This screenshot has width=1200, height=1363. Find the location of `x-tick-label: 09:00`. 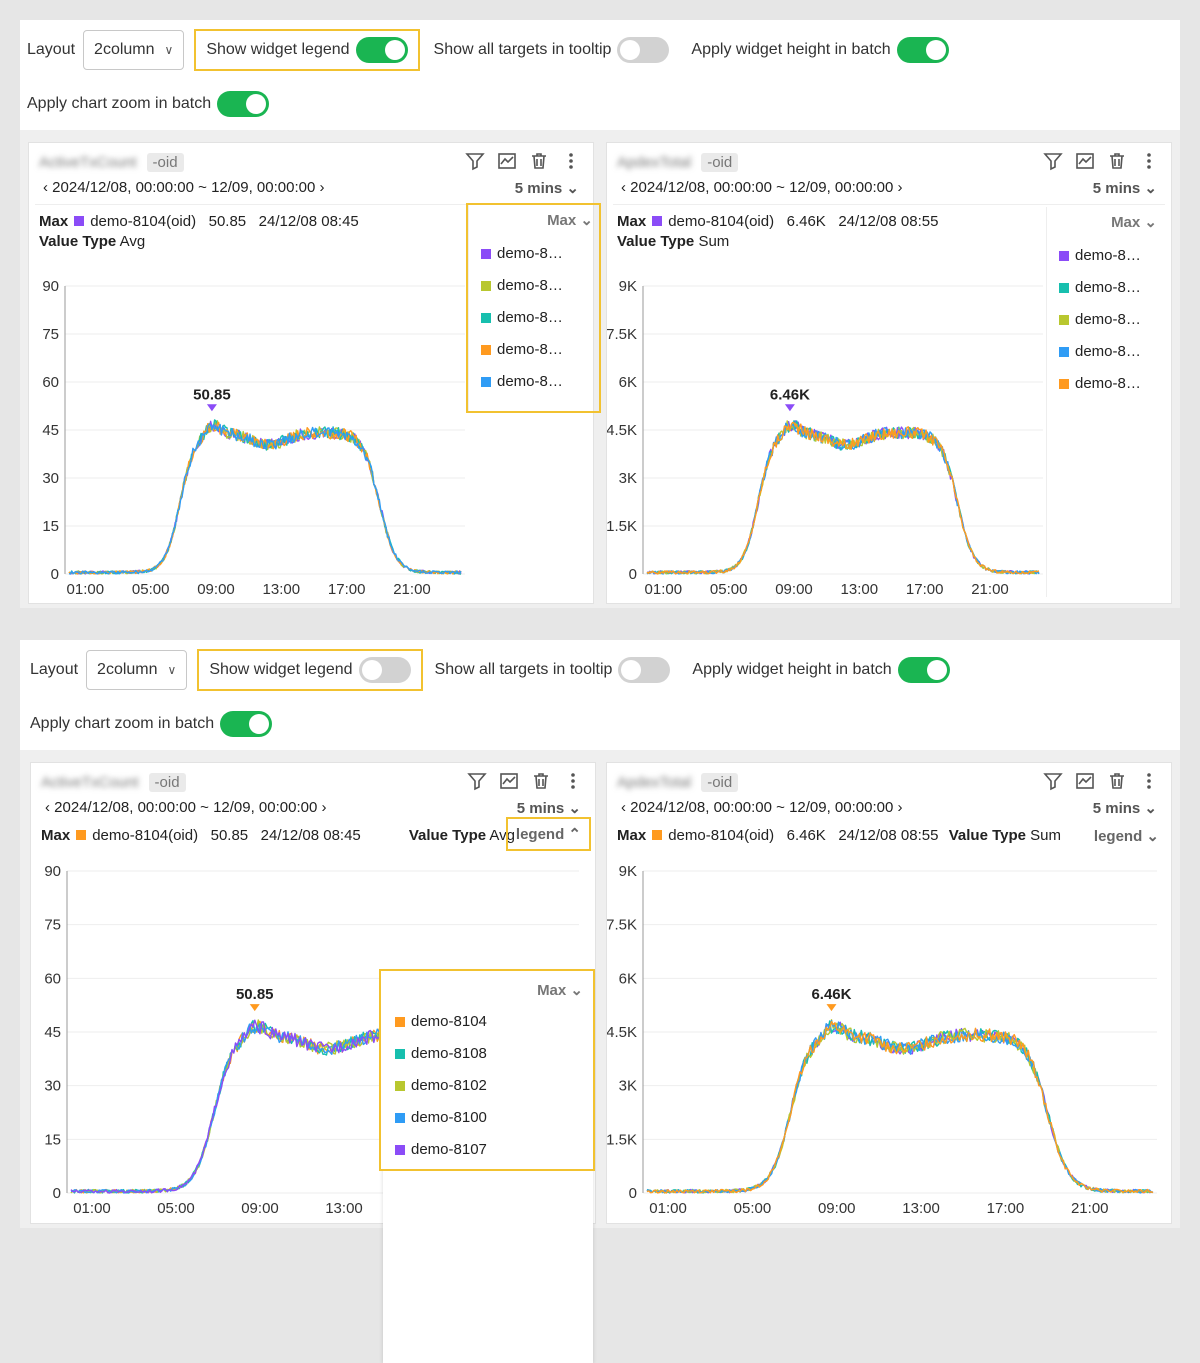

x-tick-label: 09:00 is located at coordinates (794, 589).